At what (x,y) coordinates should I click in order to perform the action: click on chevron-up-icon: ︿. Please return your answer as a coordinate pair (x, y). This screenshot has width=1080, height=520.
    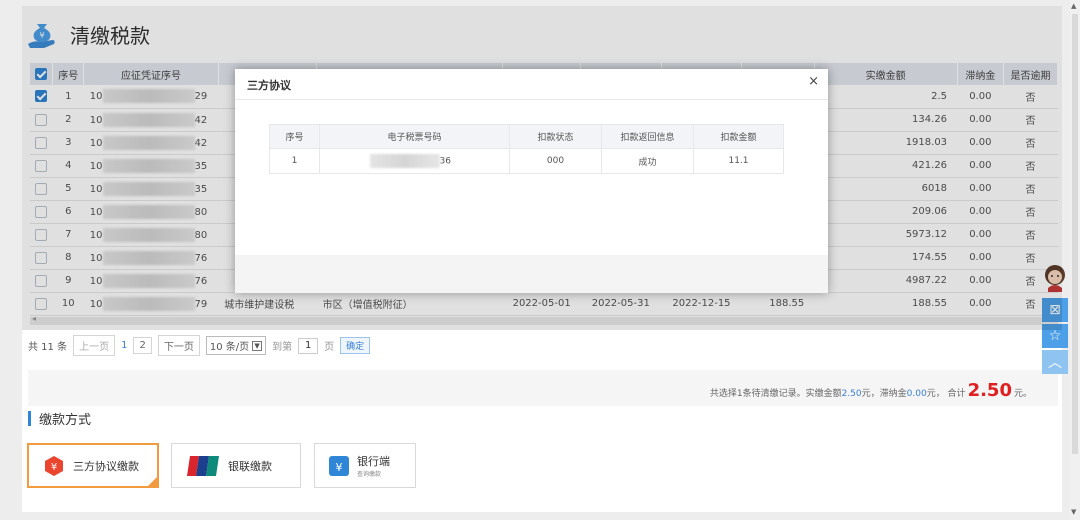
    Looking at the image, I should click on (1055, 363).